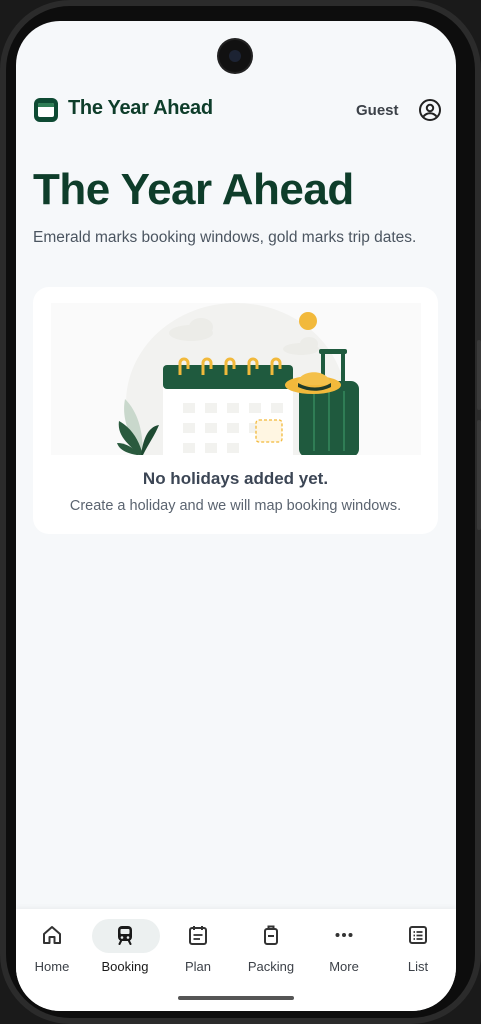 The image size is (481, 1024). I want to click on app-header: The Year Ahead Guest, so click(236, 111).